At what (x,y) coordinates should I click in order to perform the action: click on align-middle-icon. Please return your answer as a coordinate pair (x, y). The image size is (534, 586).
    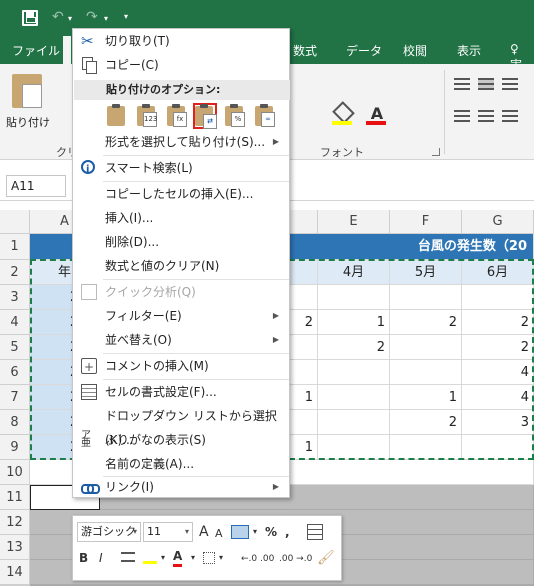
    Looking at the image, I should click on (486, 84).